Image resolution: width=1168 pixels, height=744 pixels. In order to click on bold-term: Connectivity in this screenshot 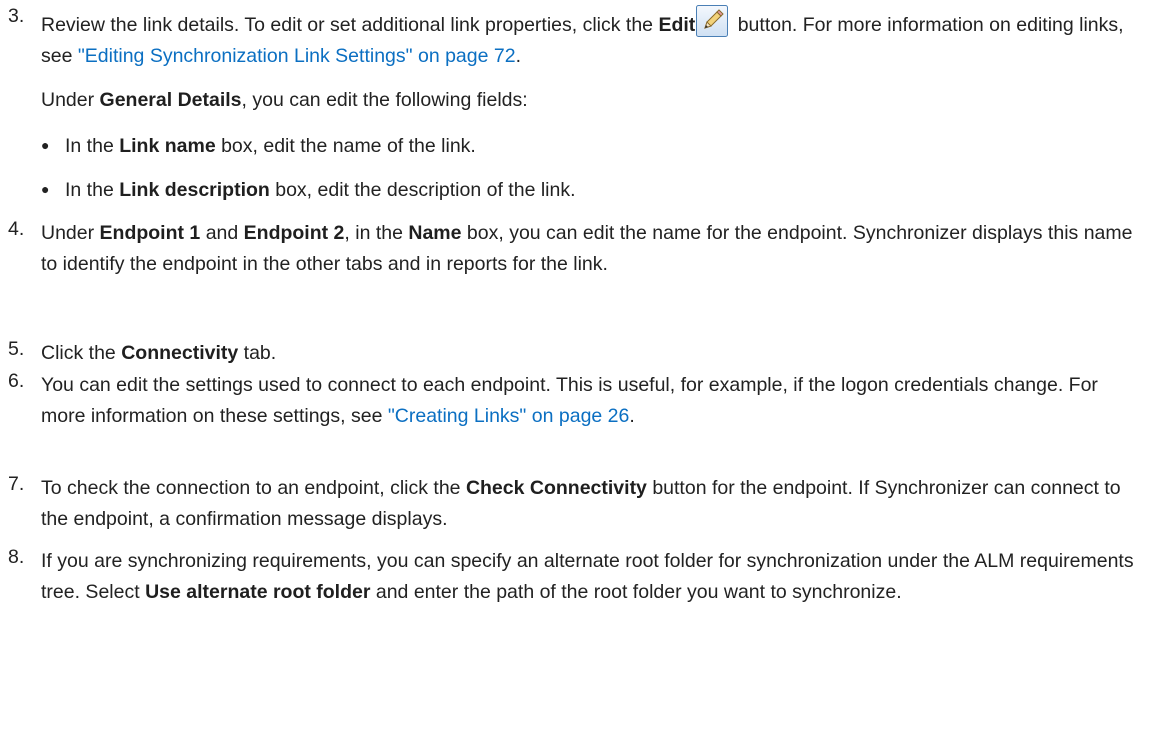, I will do `click(180, 353)`.